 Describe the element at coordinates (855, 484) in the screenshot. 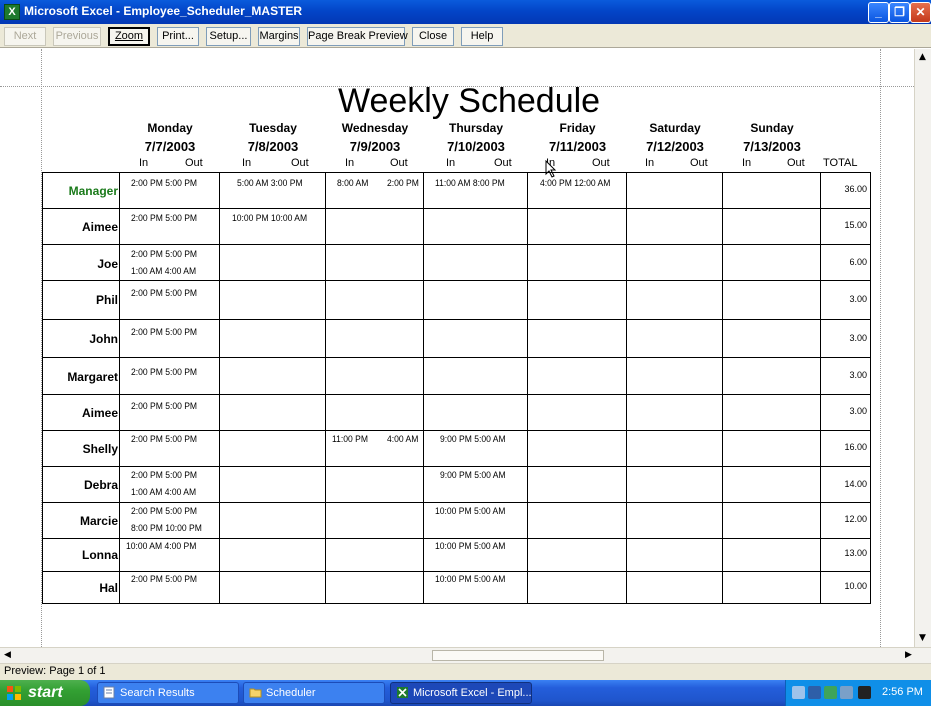

I see `row-total: 14.00` at that location.